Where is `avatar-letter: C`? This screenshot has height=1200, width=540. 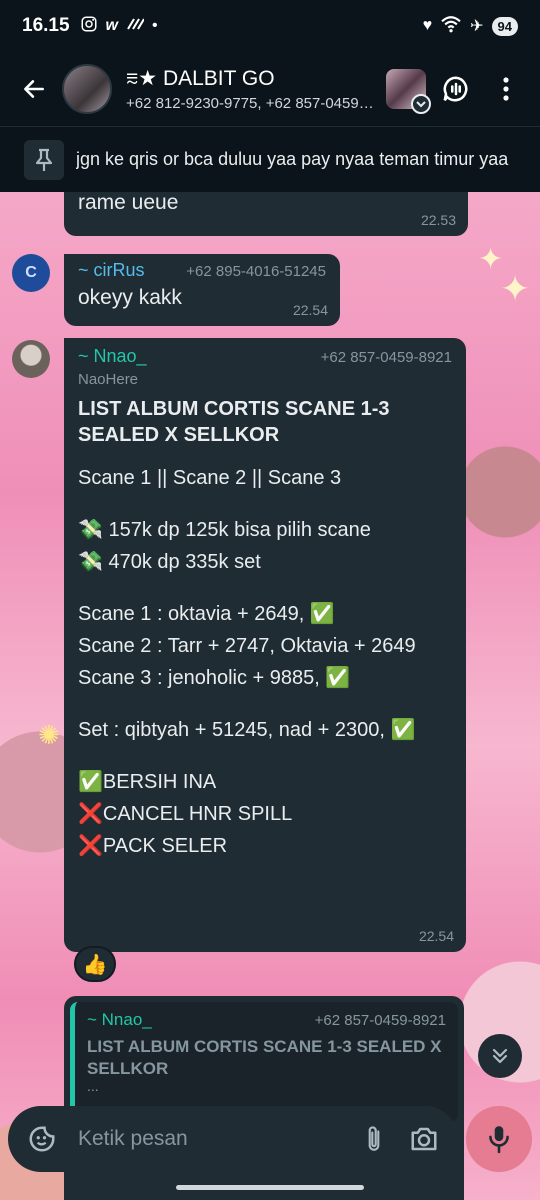 avatar-letter: C is located at coordinates (31, 272).